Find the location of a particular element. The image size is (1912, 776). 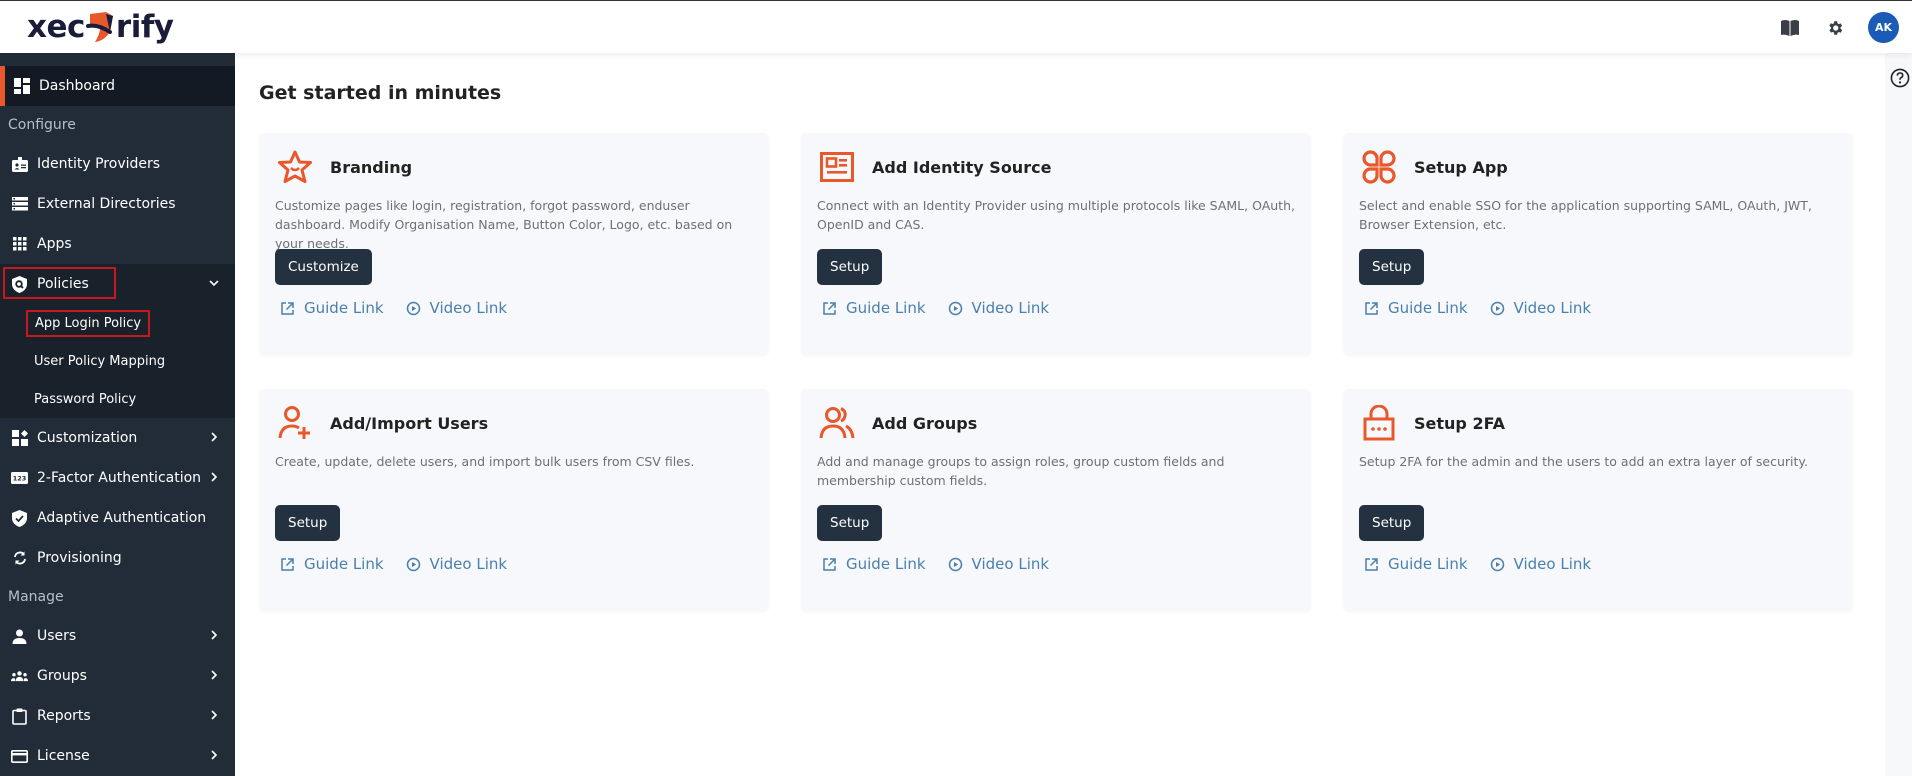

sidebar-item-dashboard: Dashboard is located at coordinates (117, 86).